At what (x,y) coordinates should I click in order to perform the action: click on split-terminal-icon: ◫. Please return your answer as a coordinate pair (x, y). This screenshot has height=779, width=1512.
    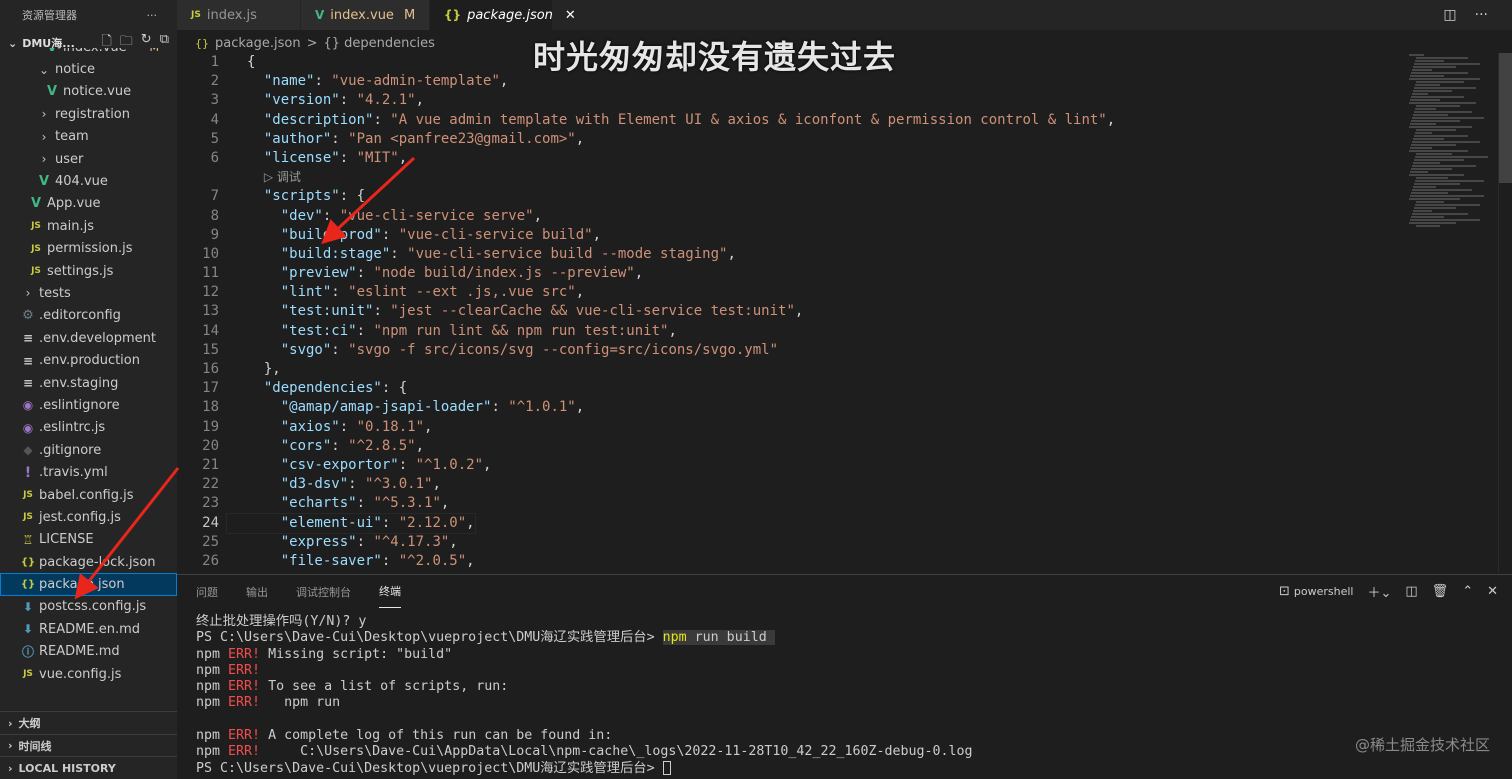
    Looking at the image, I should click on (1411, 591).